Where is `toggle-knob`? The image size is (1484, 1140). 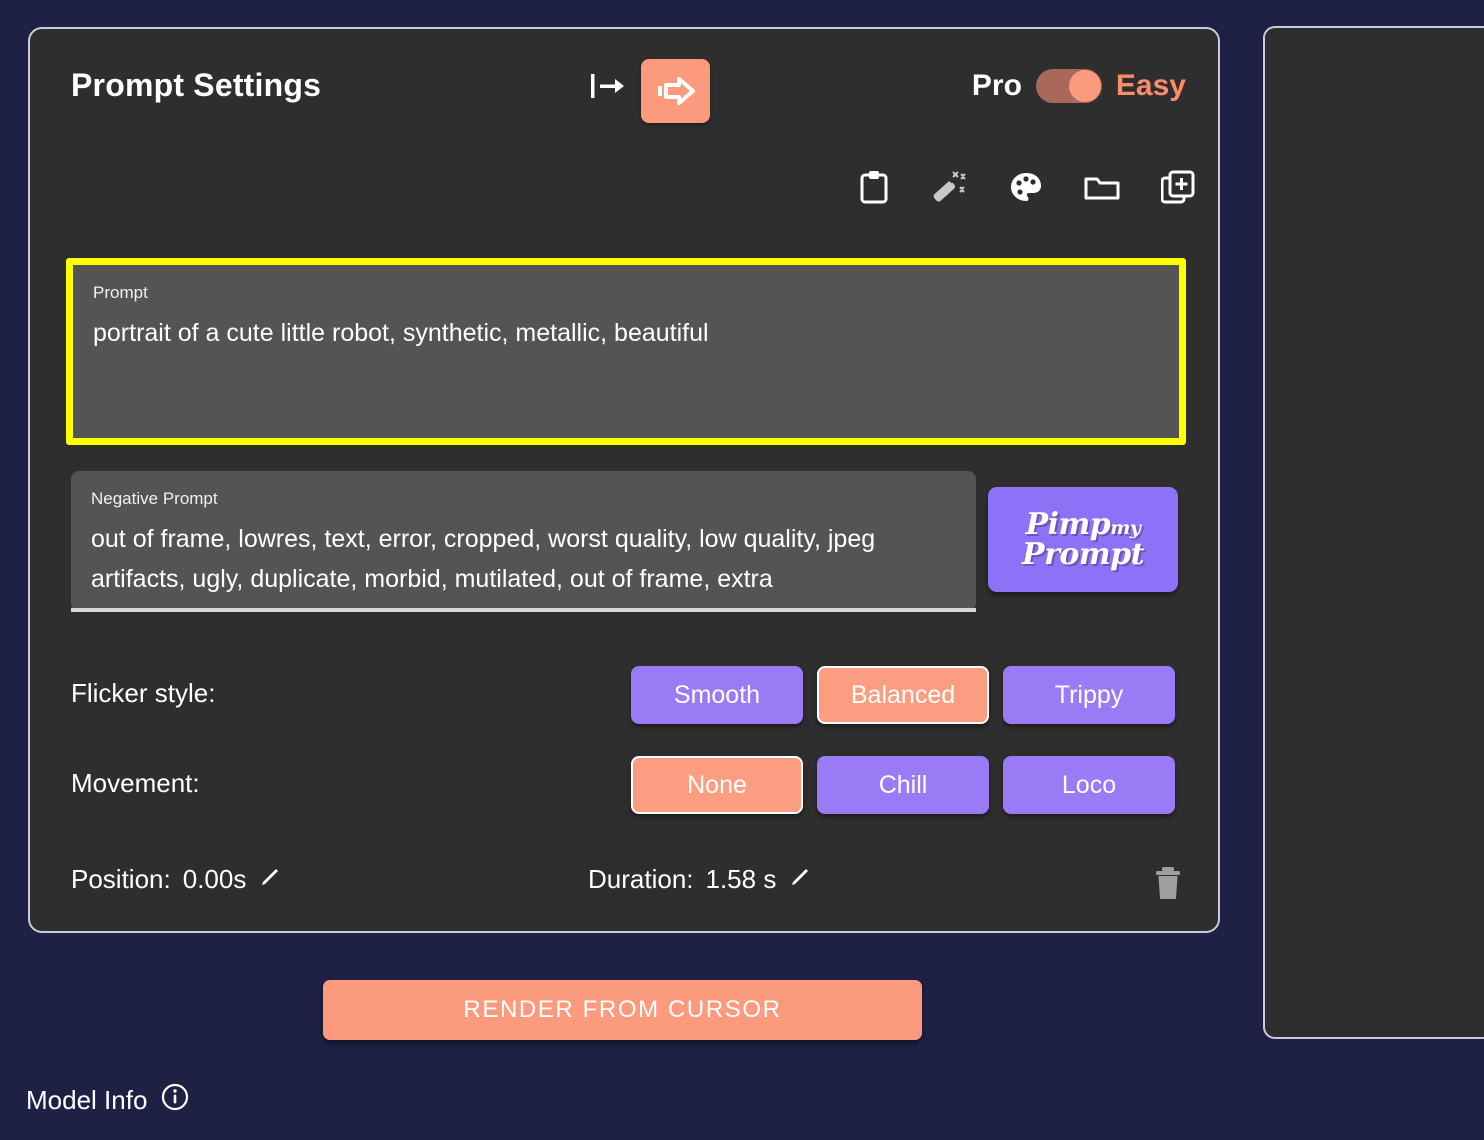
toggle-knob is located at coordinates (1084, 86).